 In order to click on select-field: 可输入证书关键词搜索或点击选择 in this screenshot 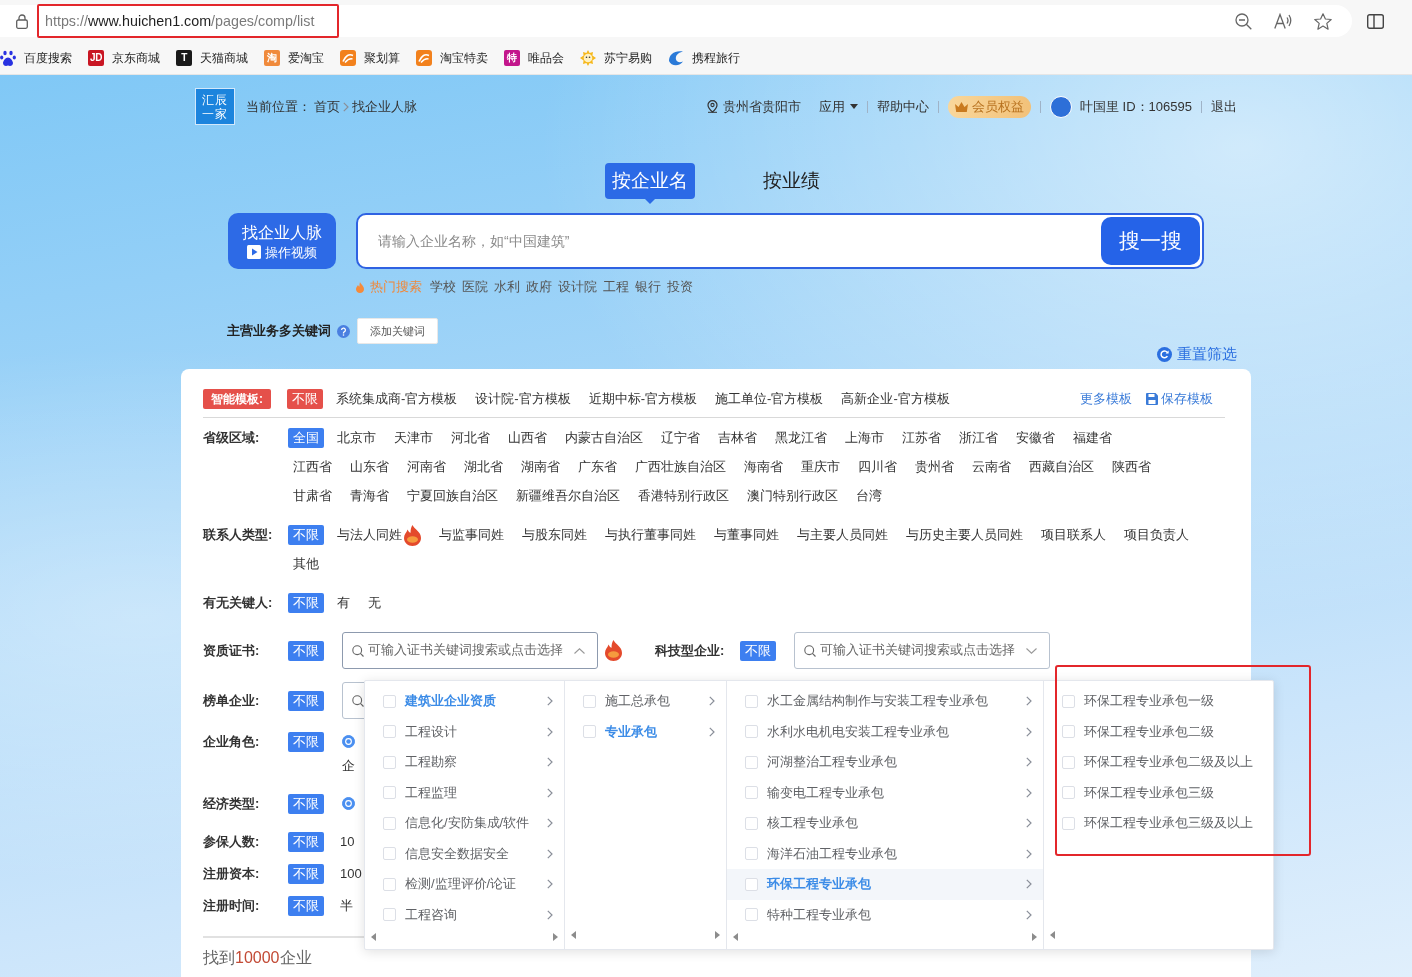, I will do `click(922, 650)`.